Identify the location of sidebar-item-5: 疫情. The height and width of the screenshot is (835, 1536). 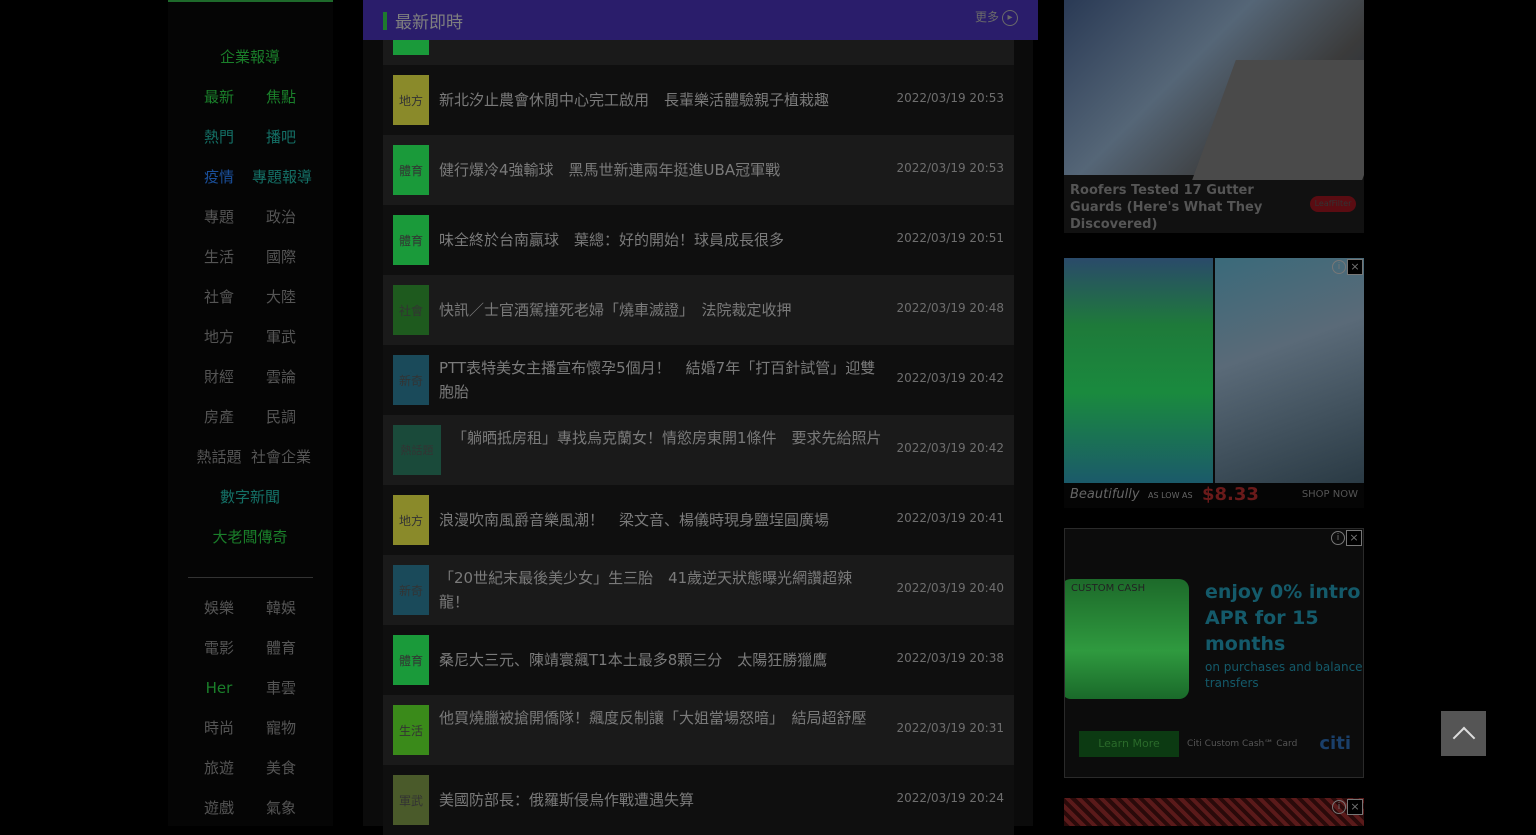
(219, 177).